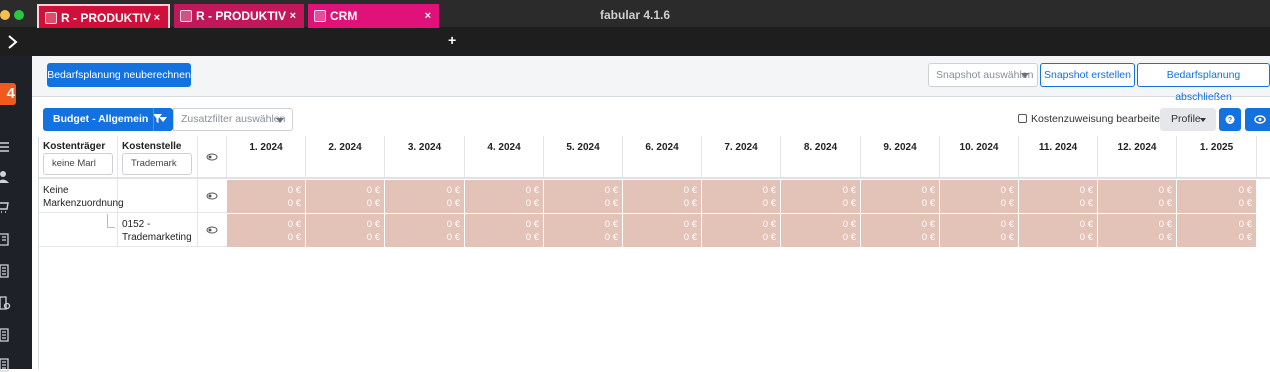 The image size is (1270, 372). What do you see at coordinates (101, 119) in the screenshot?
I see `budget-filter-label: Budget - Allgemein` at bounding box center [101, 119].